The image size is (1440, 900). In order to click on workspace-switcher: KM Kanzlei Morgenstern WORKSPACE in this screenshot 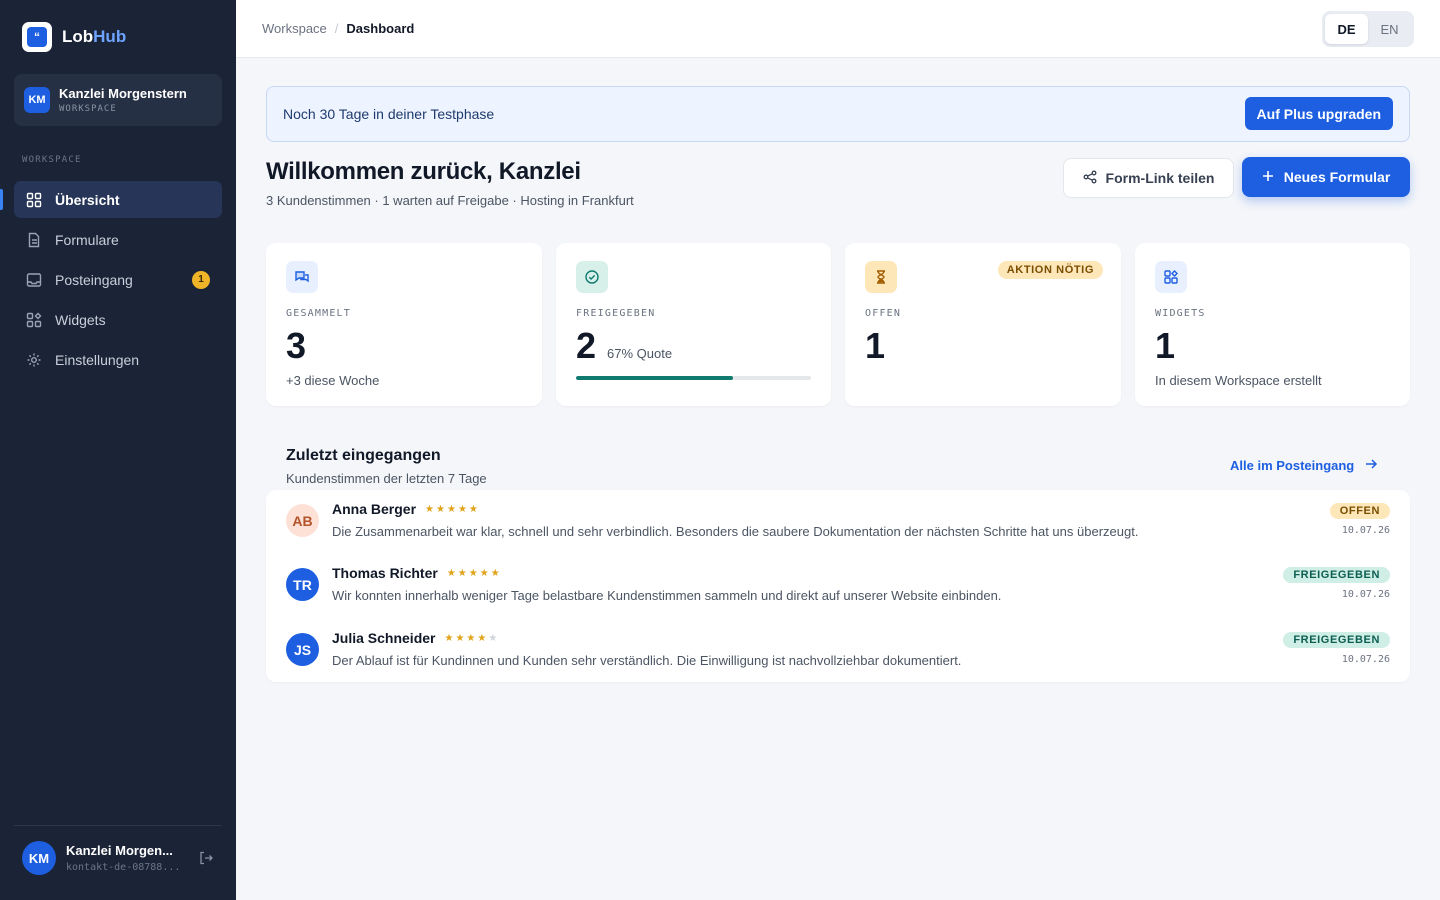, I will do `click(118, 100)`.